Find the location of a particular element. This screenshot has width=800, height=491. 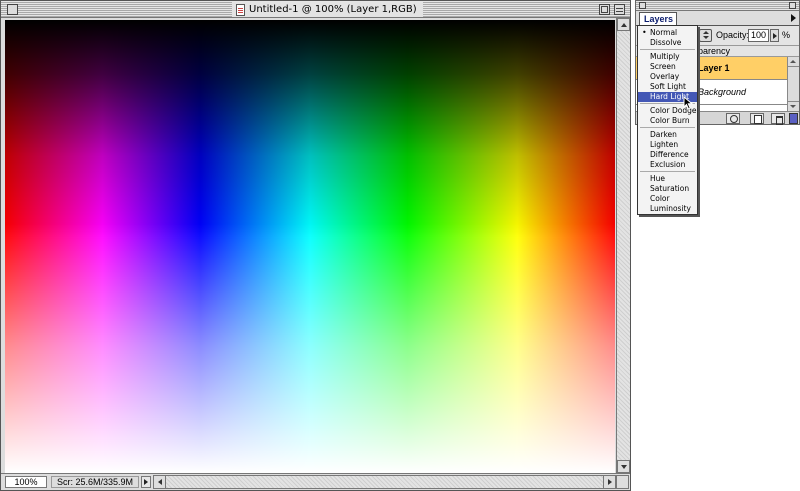

document-title: Untitled-1 @ 100% (Layer 1,RGB) is located at coordinates (333, 9).